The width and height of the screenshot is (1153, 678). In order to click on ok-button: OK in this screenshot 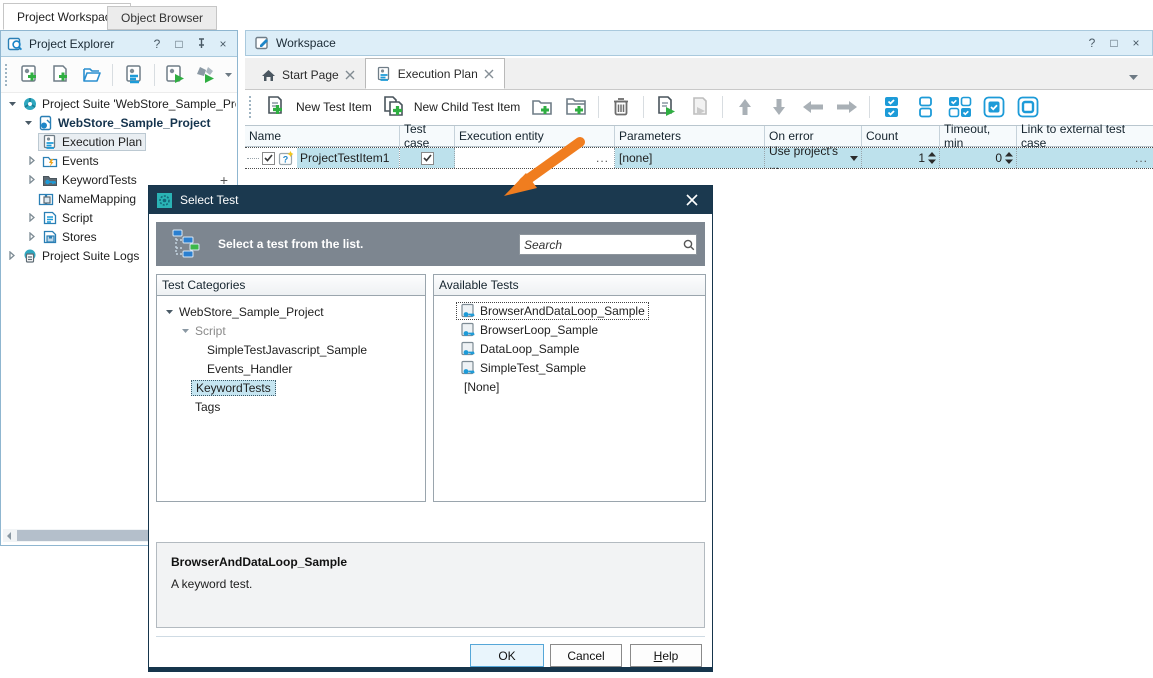, I will do `click(507, 655)`.